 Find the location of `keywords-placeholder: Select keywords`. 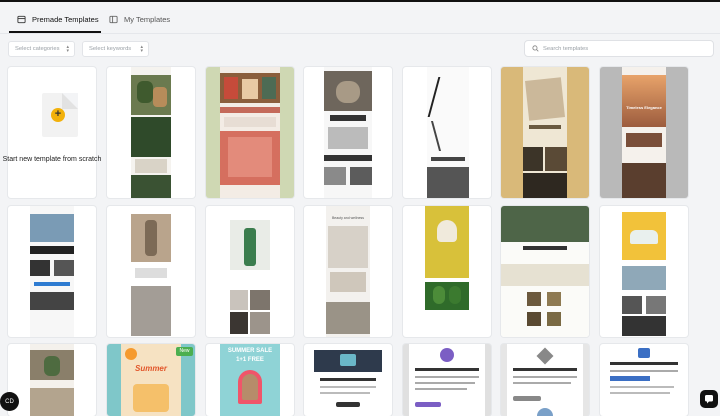

keywords-placeholder: Select keywords is located at coordinates (110, 49).